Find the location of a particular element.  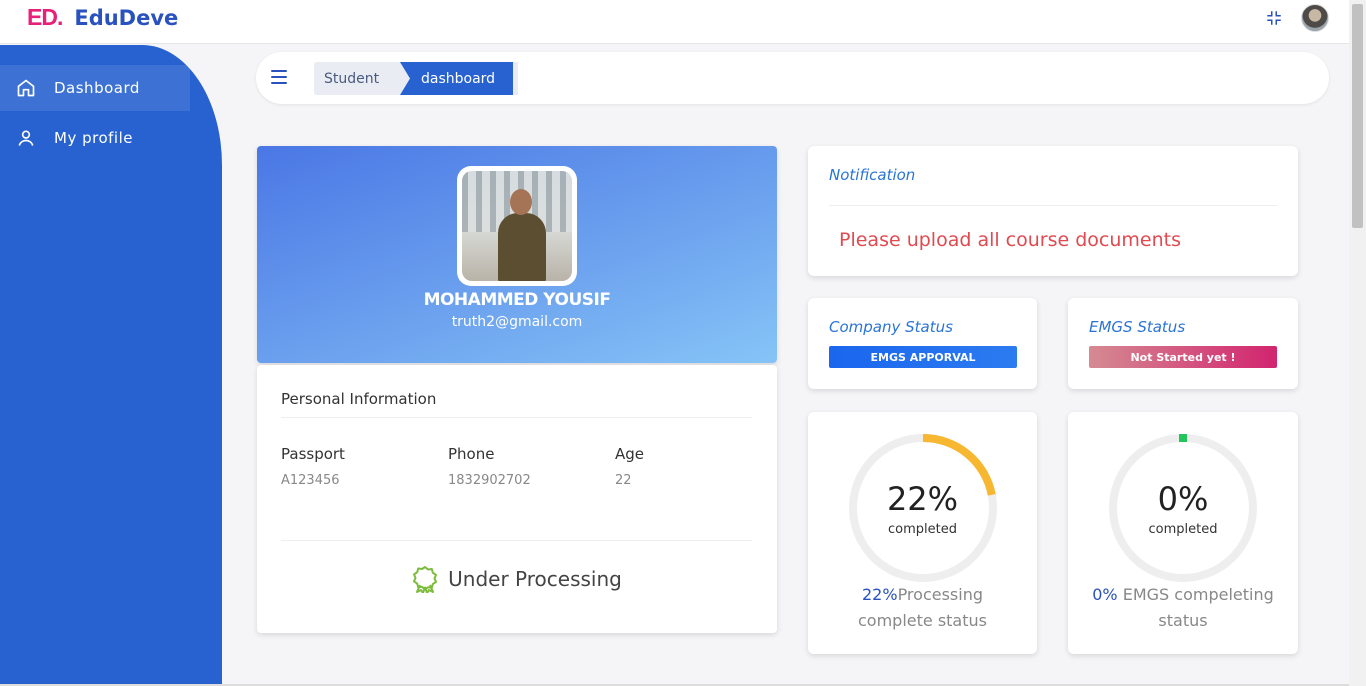

sidebar-item-label: My profile is located at coordinates (93, 138).